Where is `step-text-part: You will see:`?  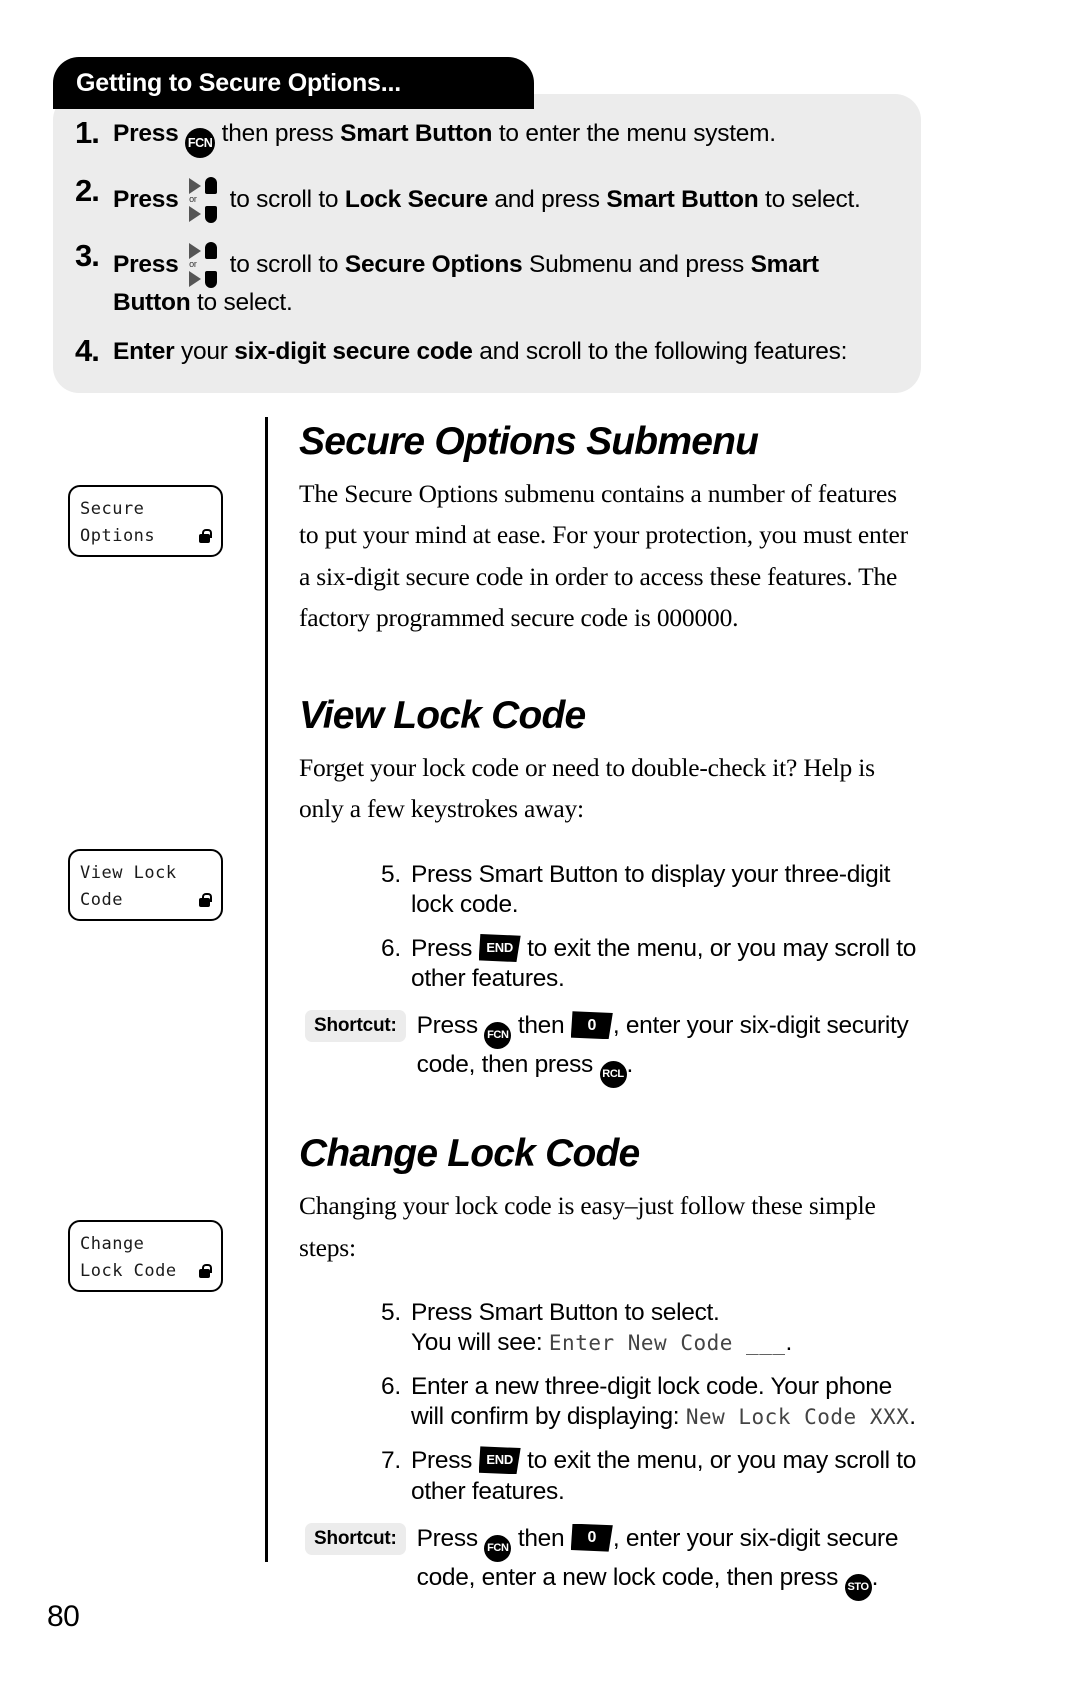 step-text-part: You will see: is located at coordinates (477, 1342).